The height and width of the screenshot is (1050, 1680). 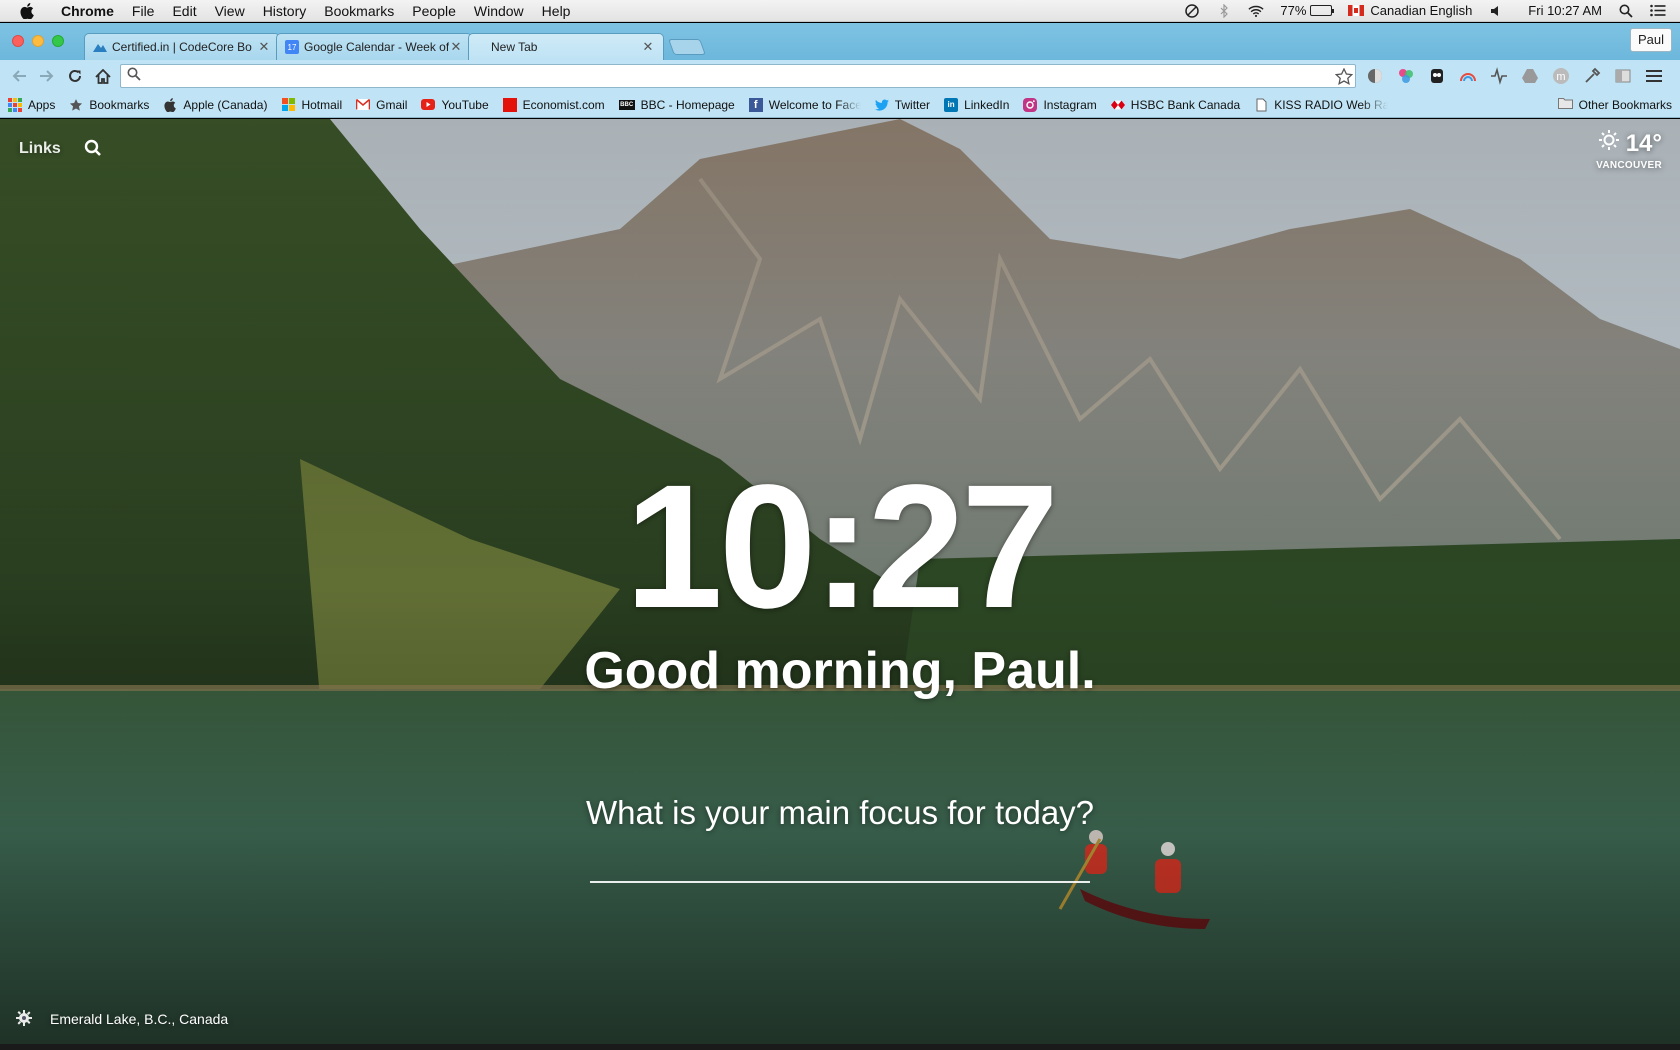 What do you see at coordinates (225, 104) in the screenshot?
I see `bookmark-label: Apple (Canada)` at bounding box center [225, 104].